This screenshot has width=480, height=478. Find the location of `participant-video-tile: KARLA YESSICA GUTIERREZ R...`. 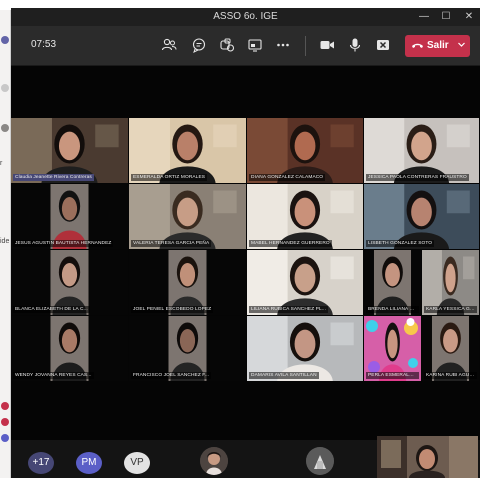

participant-video-tile: KARLA YESSICA GUTIERREZ R... is located at coordinates (450, 282).